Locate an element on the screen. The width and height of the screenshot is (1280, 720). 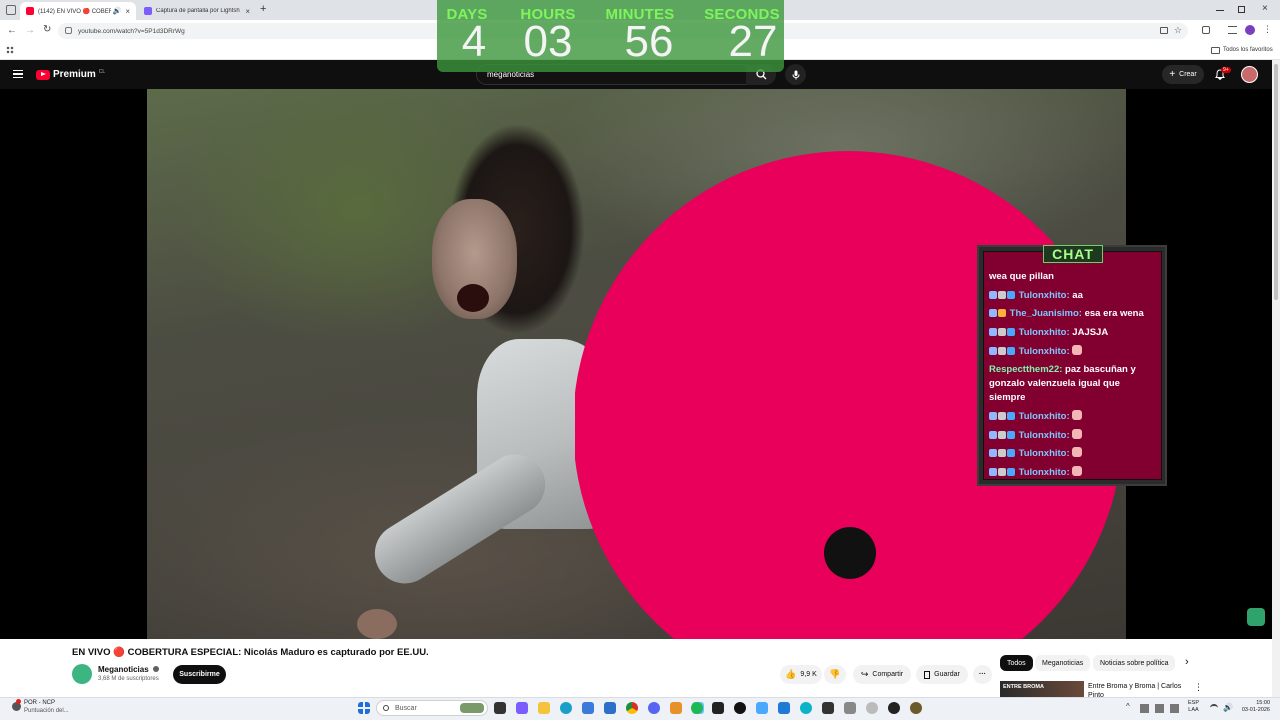
chip-meganoticias: Meganoticias is located at coordinates (1063, 663).